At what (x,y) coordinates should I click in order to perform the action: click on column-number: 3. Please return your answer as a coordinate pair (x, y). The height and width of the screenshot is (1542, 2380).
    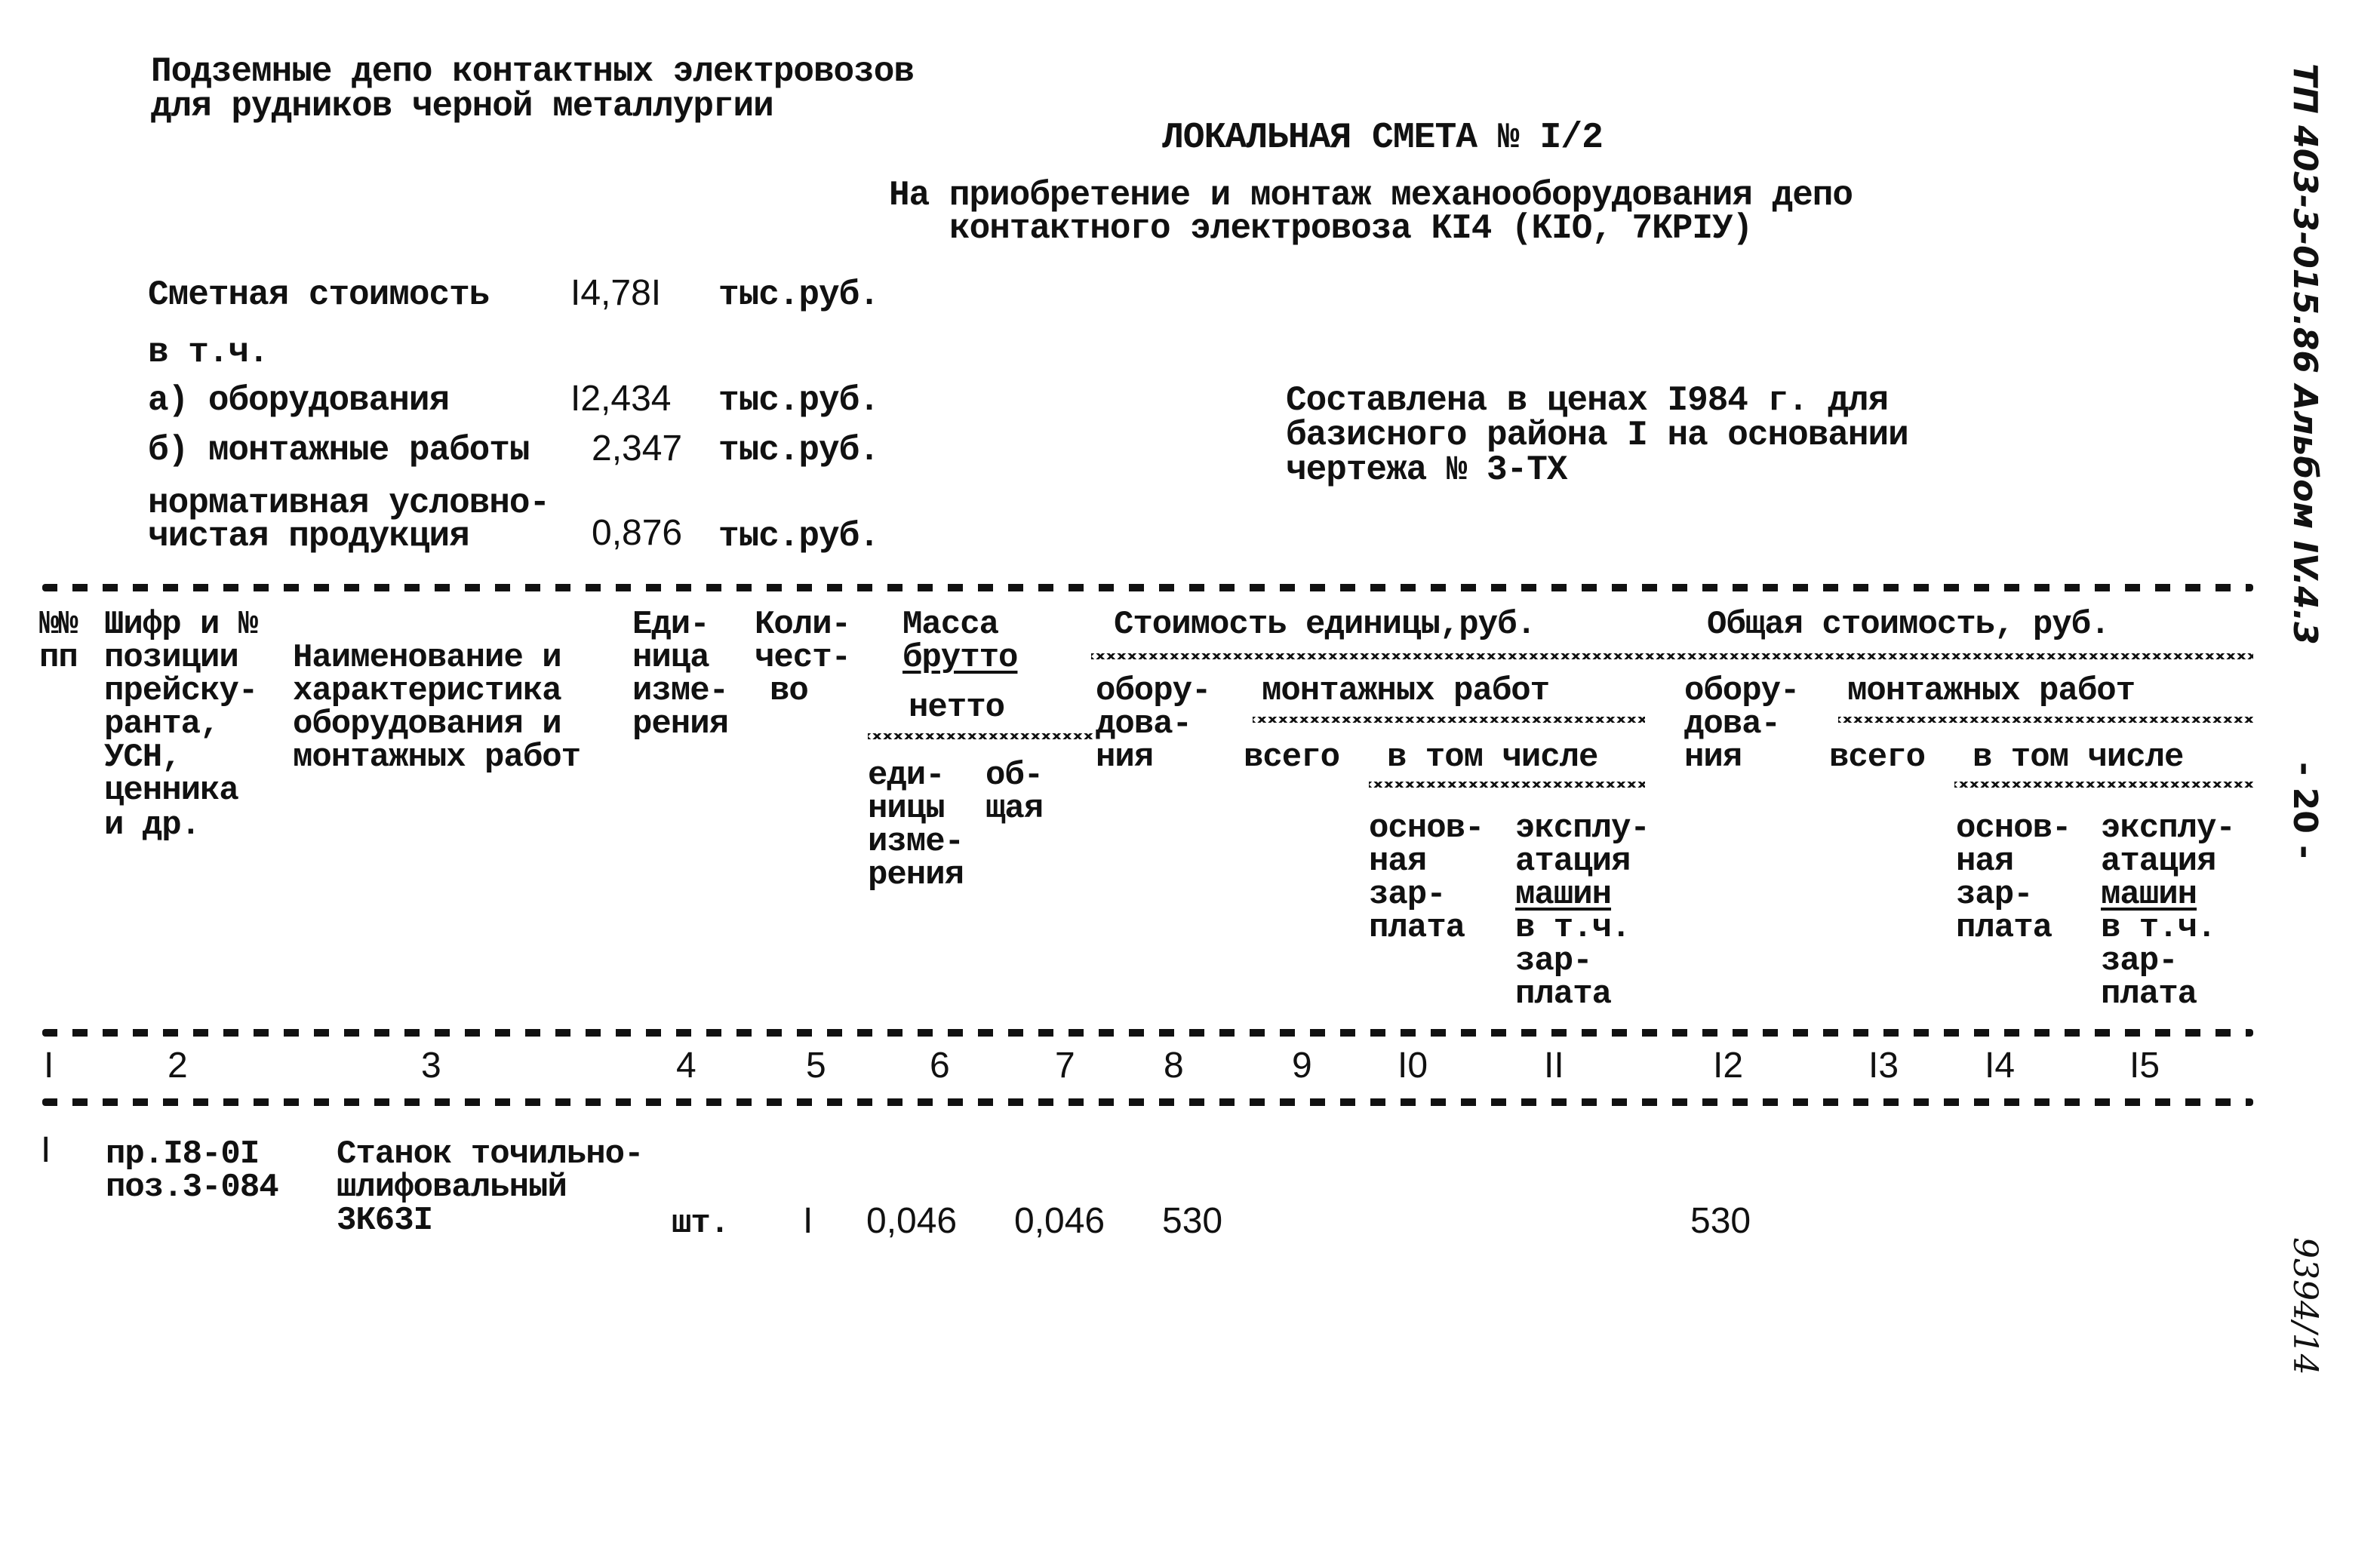
    Looking at the image, I should click on (431, 1066).